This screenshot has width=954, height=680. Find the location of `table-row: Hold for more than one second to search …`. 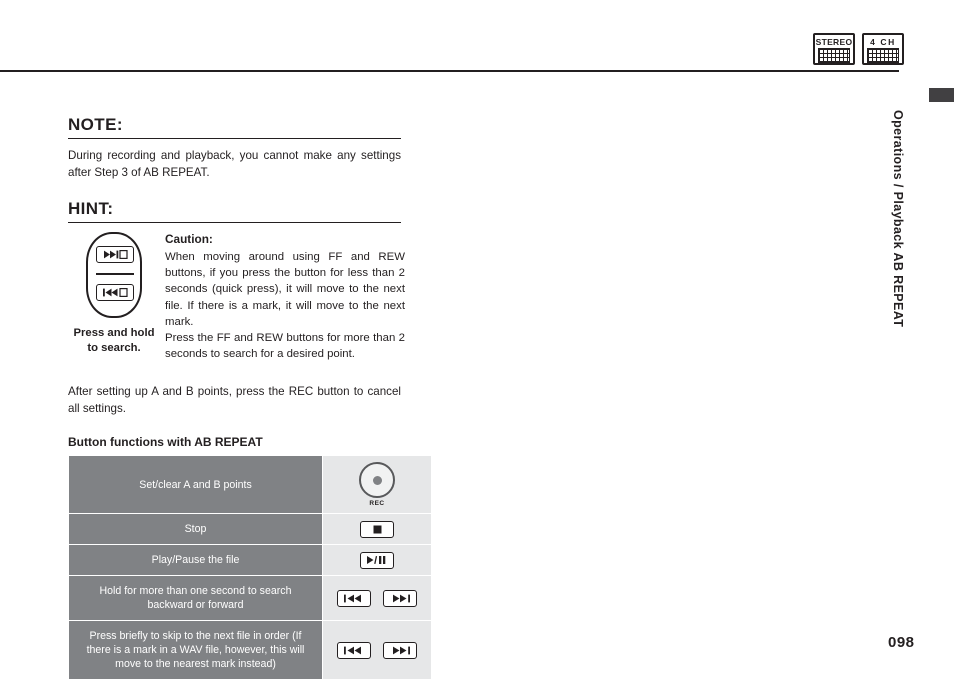

table-row: Hold for more than one second to search … is located at coordinates (250, 598).